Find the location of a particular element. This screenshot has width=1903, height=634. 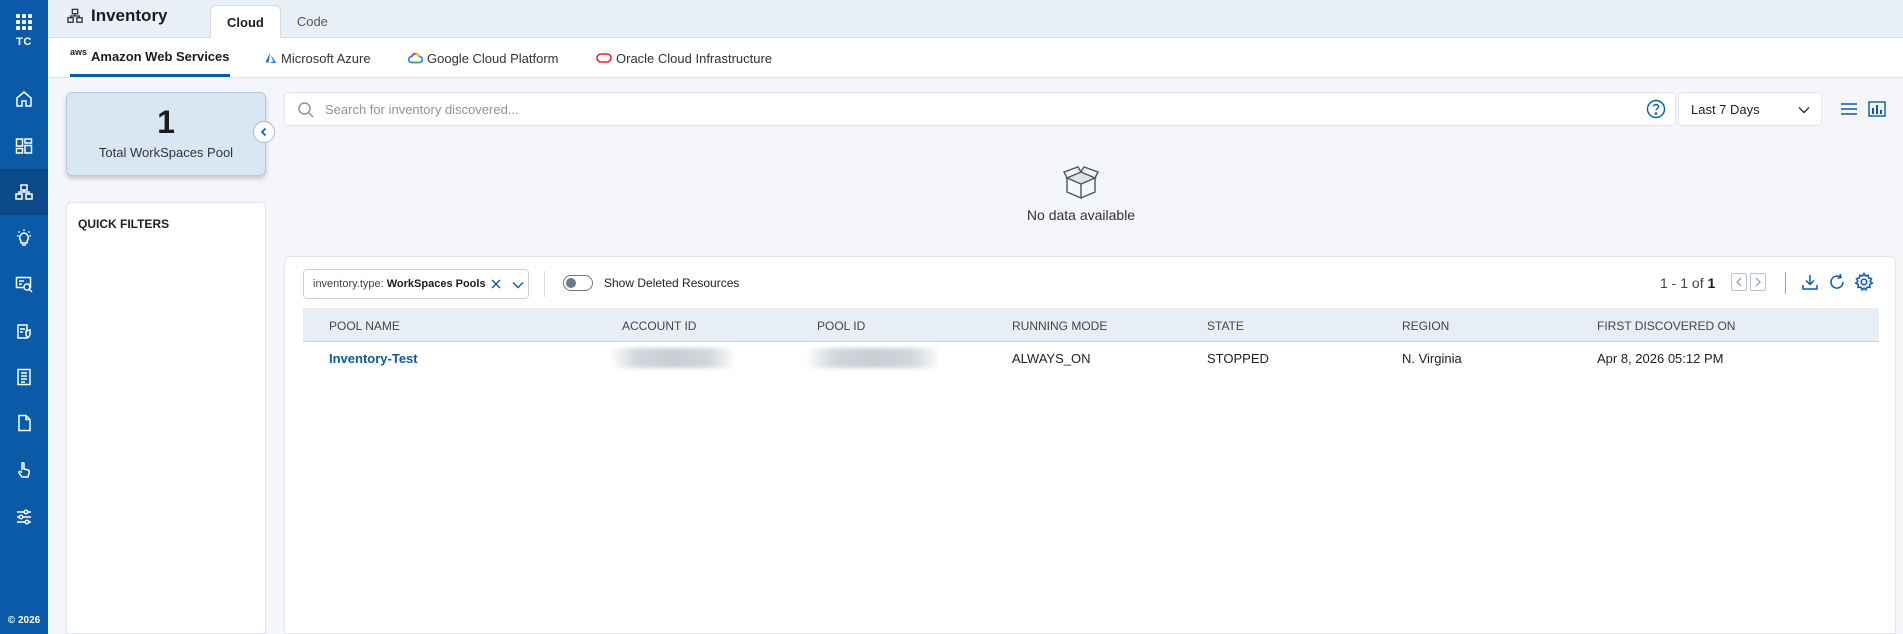

gcp-logo-icon is located at coordinates (415, 58).